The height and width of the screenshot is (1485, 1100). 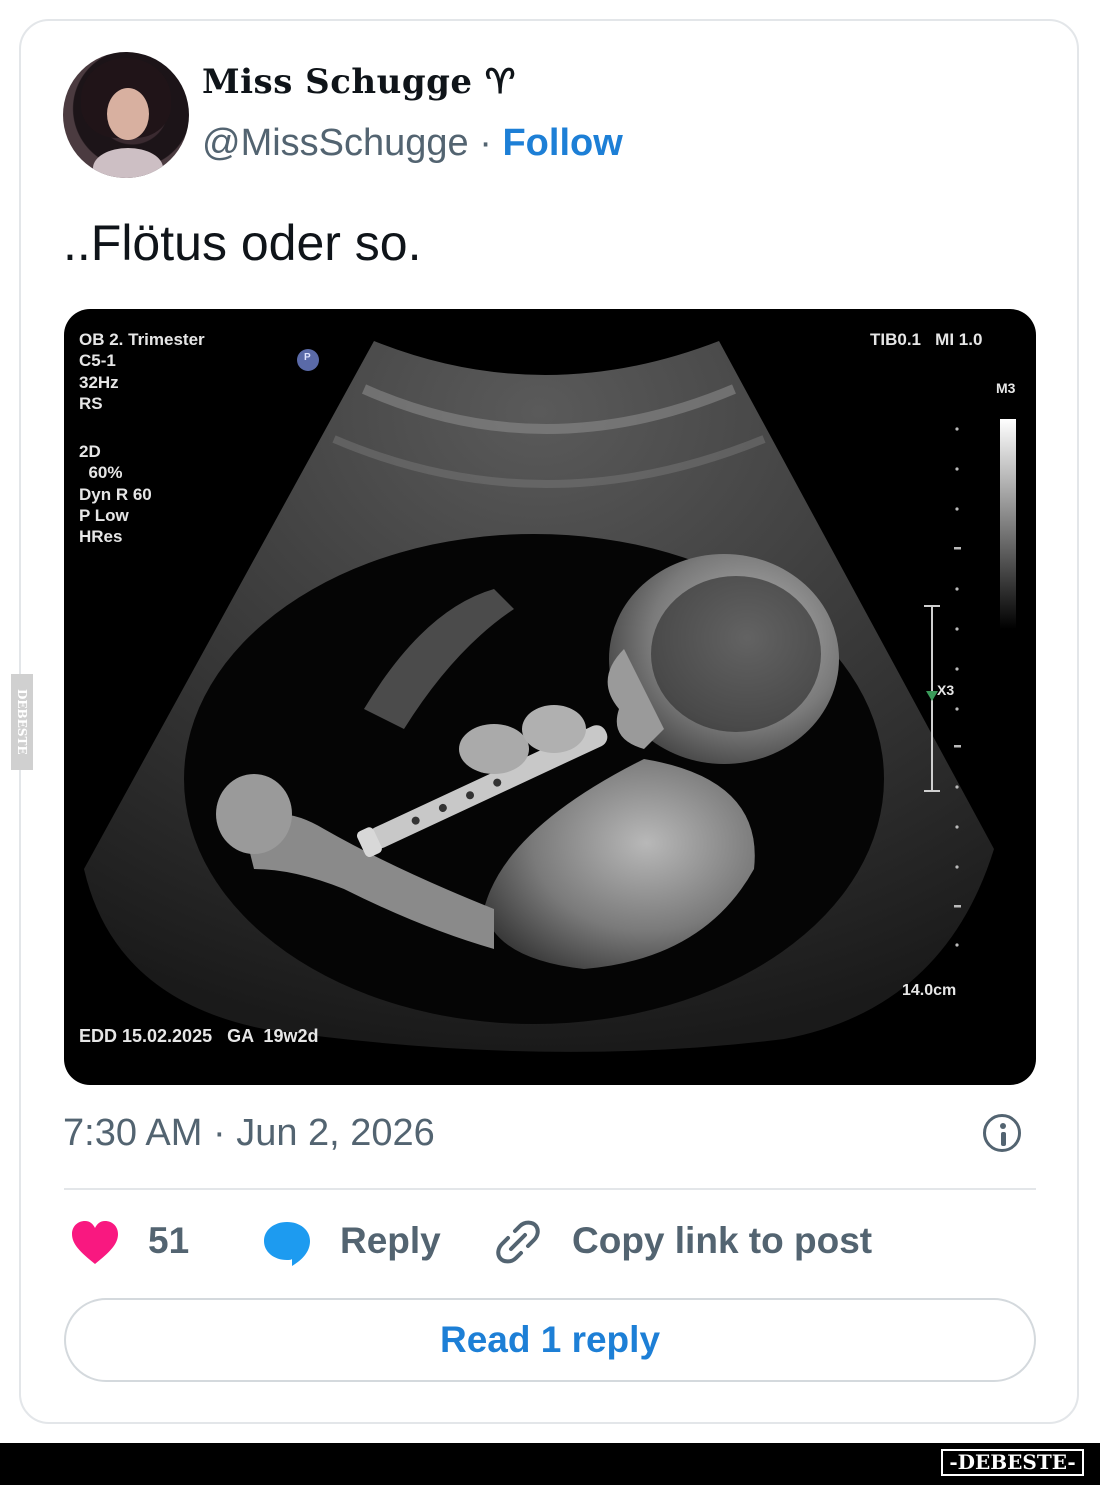 I want to click on ultrasound-label-settings: OB 2. Trimester C5-1 32Hz RS, so click(x=142, y=371).